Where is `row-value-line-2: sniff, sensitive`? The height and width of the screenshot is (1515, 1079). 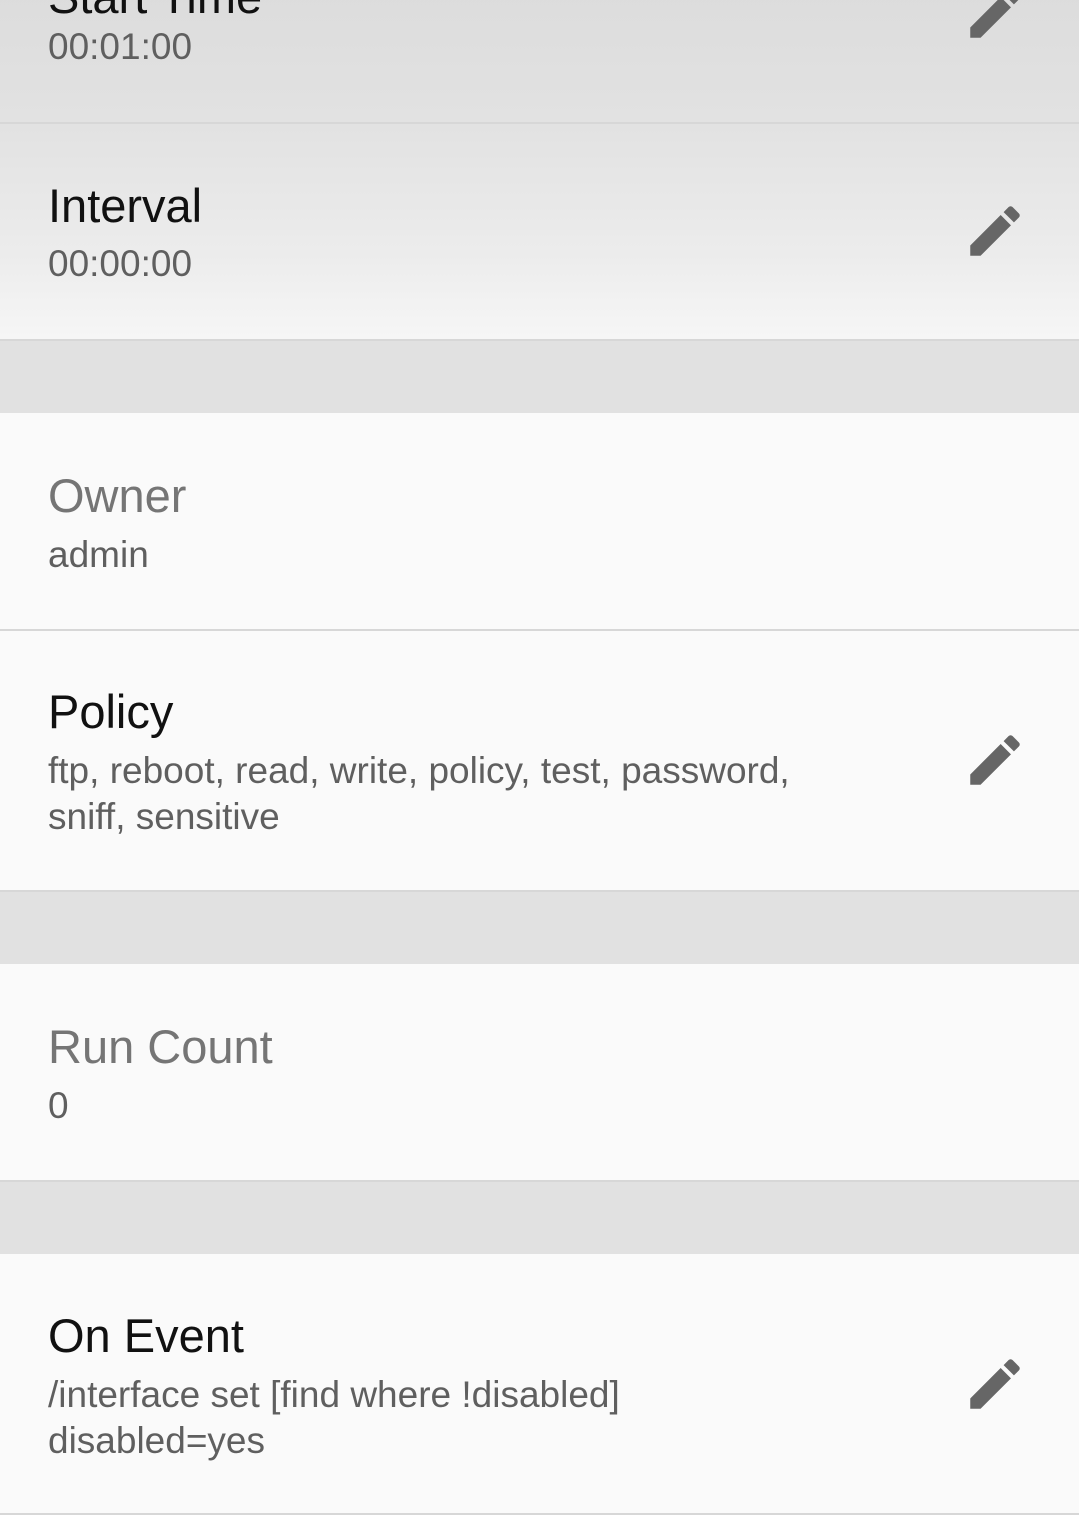
row-value-line-2: sniff, sensitive is located at coordinates (164, 816).